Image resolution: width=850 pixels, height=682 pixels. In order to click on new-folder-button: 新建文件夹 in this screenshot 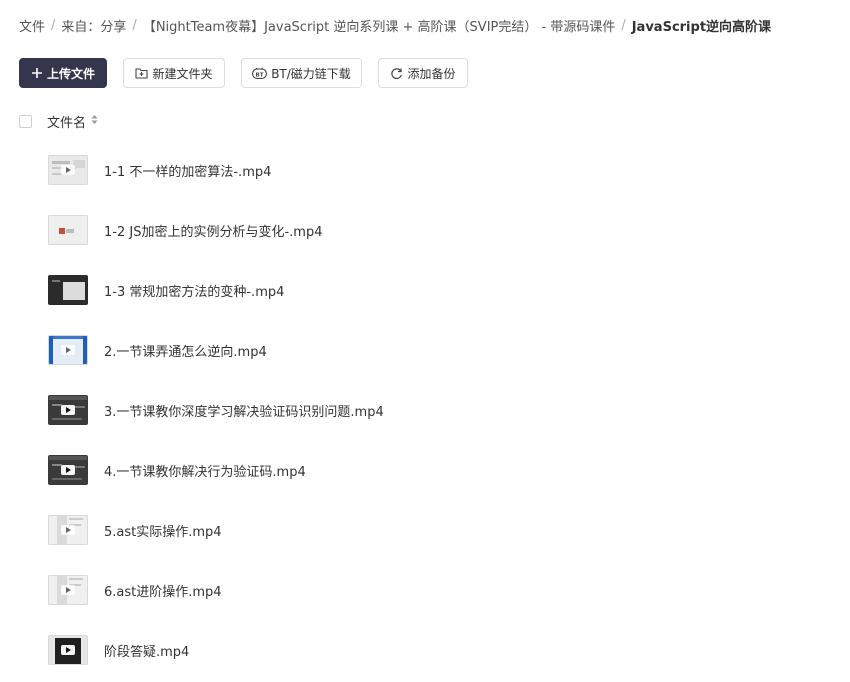, I will do `click(174, 73)`.